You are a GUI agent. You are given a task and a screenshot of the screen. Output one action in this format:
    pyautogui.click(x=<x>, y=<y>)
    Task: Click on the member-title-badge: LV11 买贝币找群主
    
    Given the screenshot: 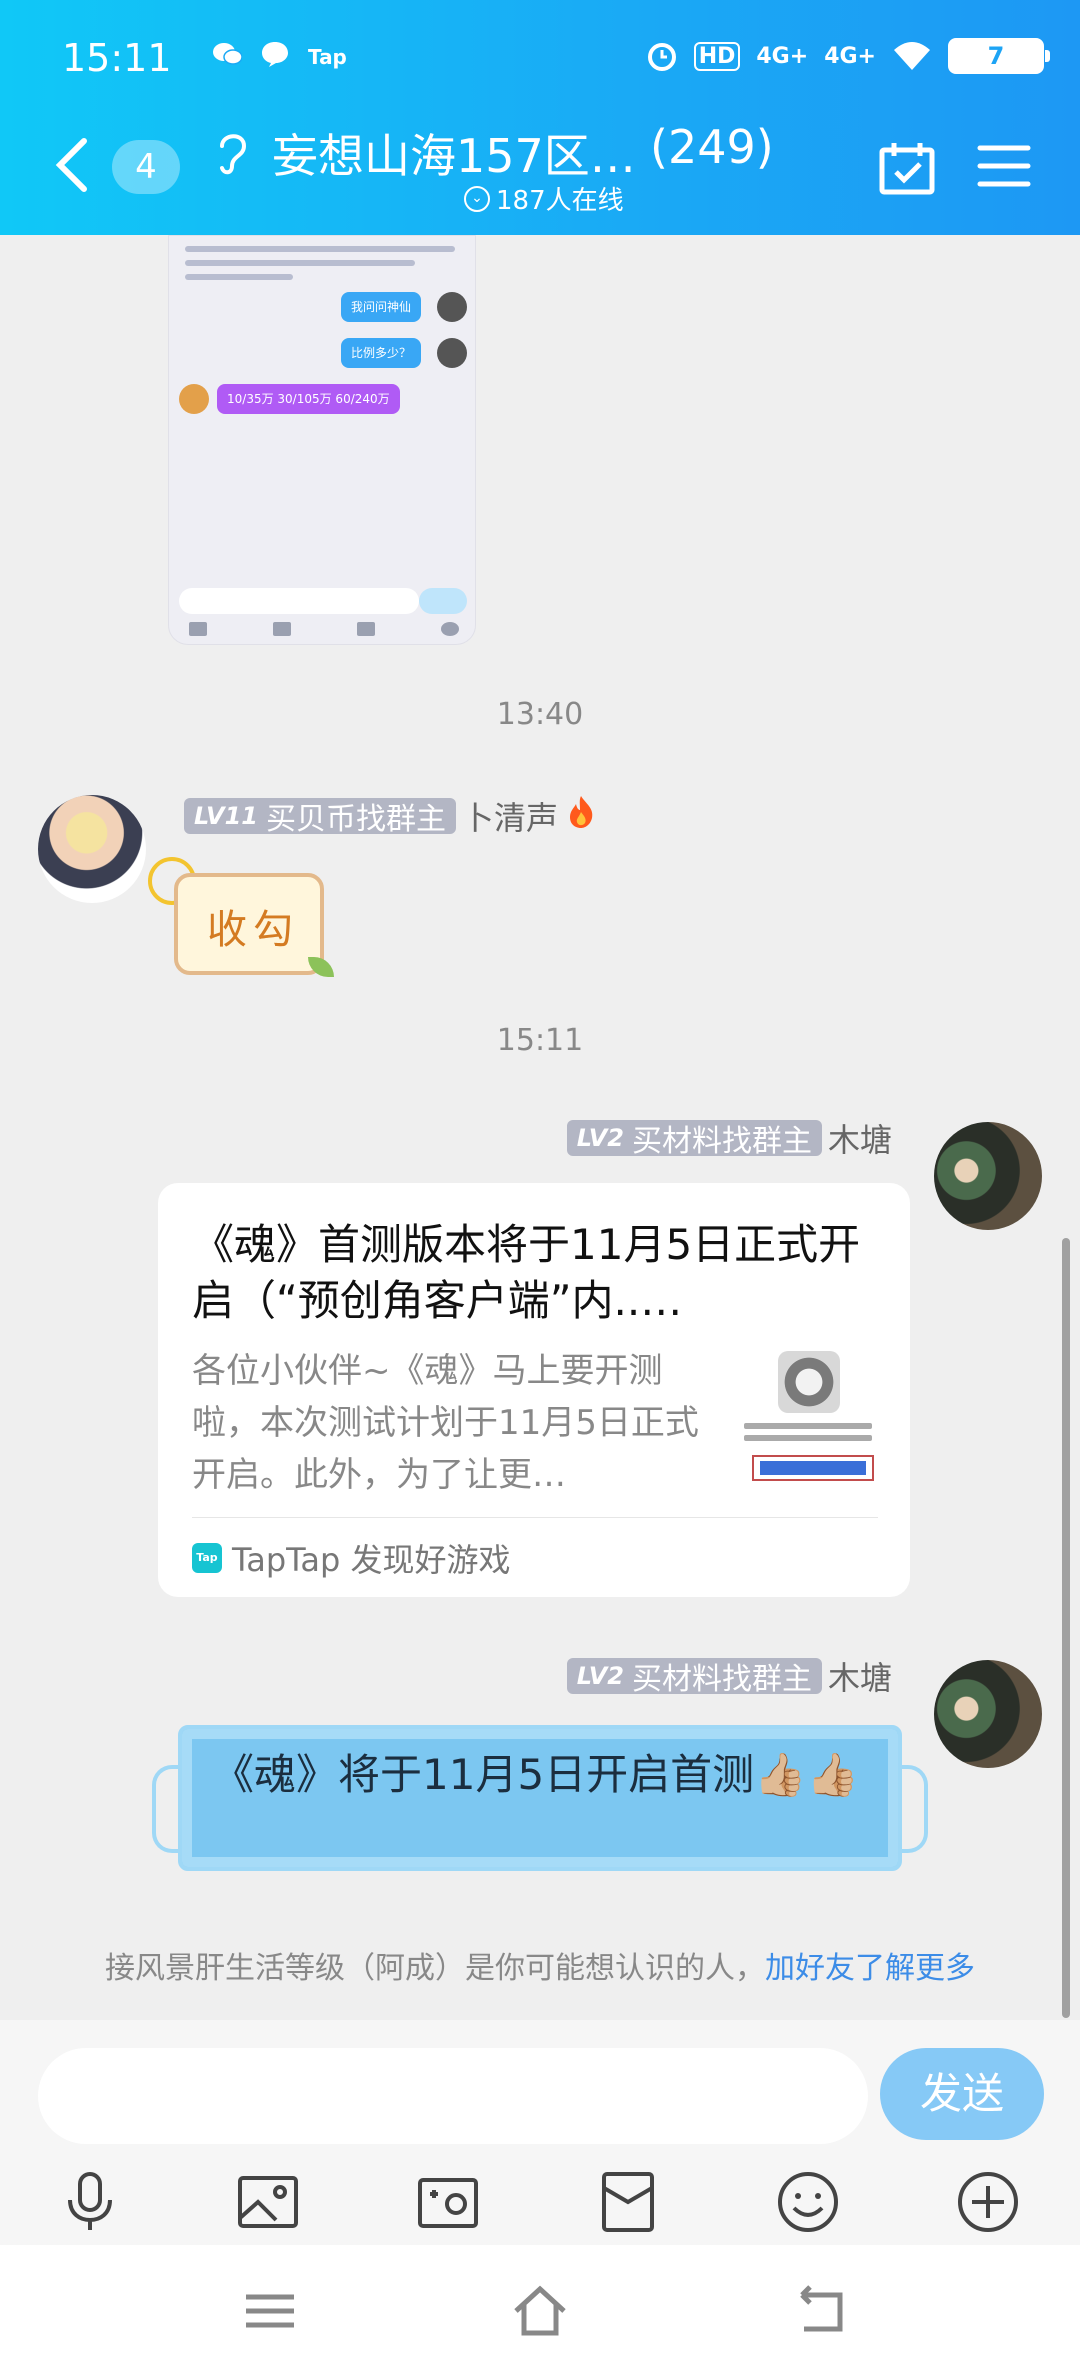 What is the action you would take?
    pyautogui.click(x=320, y=817)
    